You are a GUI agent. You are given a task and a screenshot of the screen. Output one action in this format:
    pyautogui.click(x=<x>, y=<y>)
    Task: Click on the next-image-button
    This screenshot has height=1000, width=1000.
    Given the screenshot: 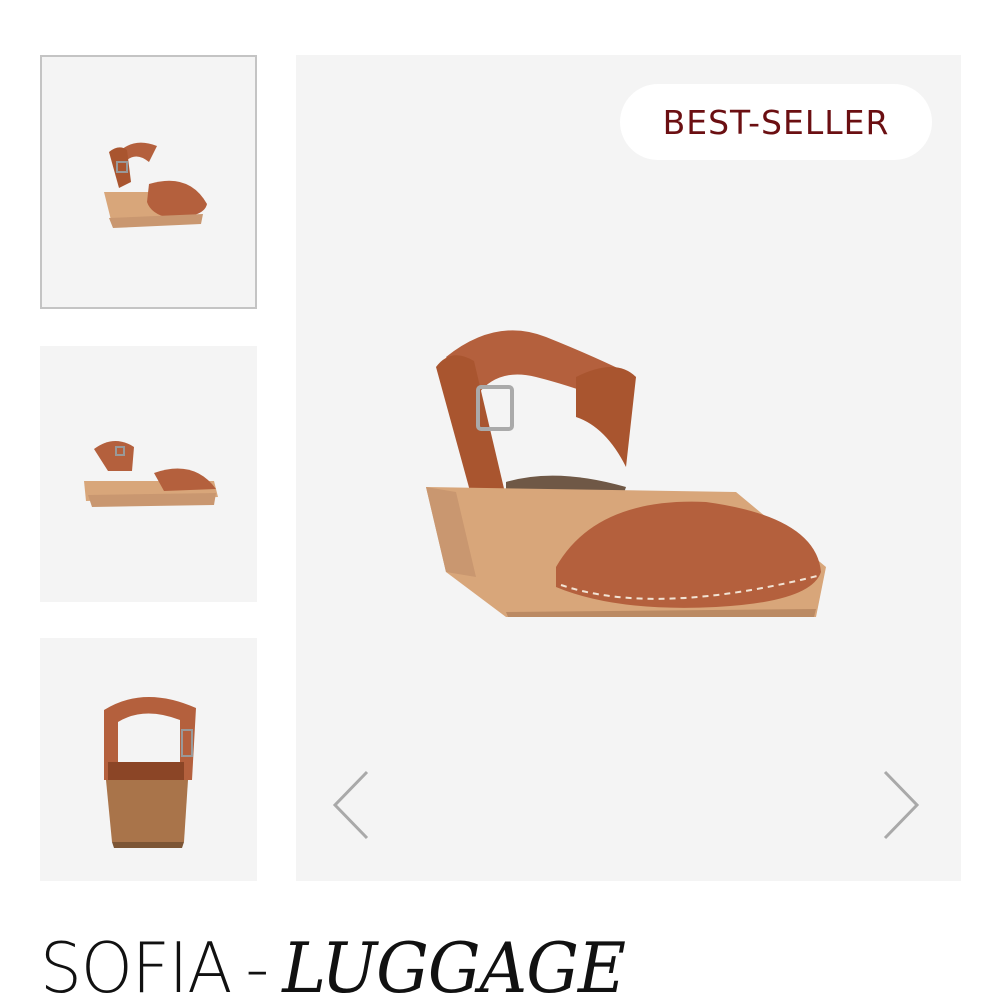 What is the action you would take?
    pyautogui.click(x=901, y=805)
    